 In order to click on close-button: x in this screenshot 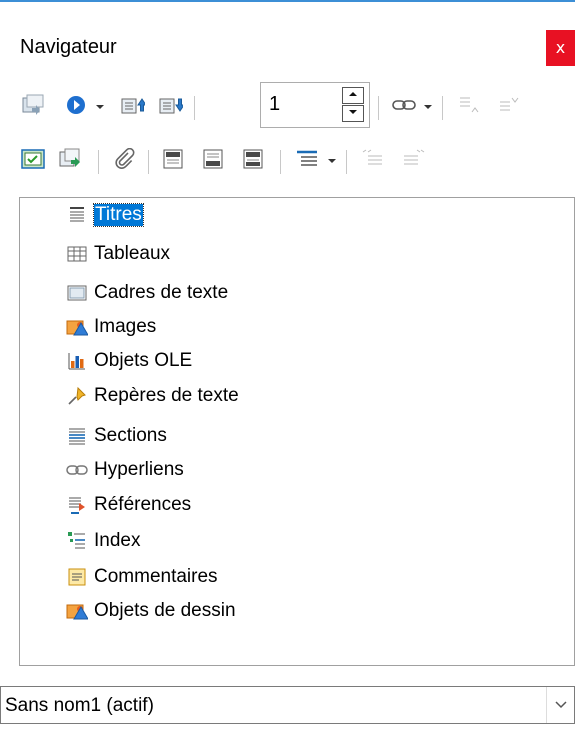, I will do `click(560, 48)`.